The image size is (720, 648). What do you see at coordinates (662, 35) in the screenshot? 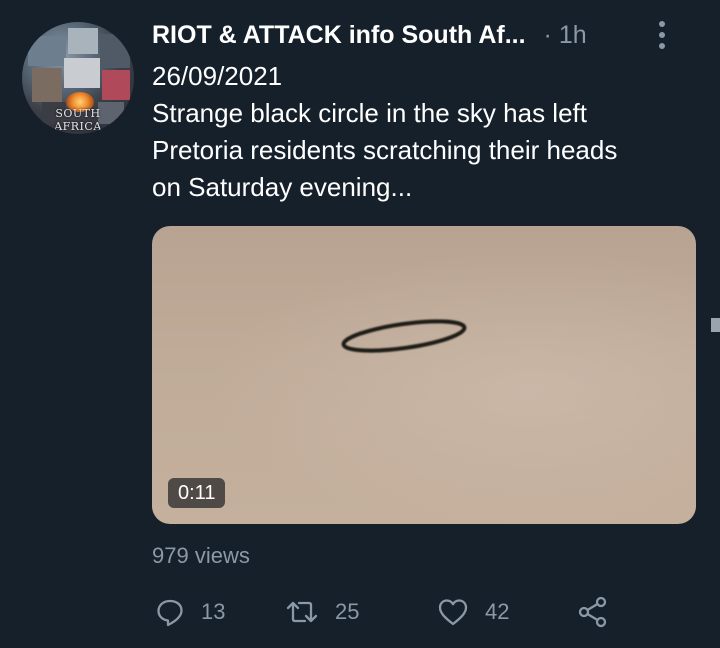
I see `more-options-icon` at bounding box center [662, 35].